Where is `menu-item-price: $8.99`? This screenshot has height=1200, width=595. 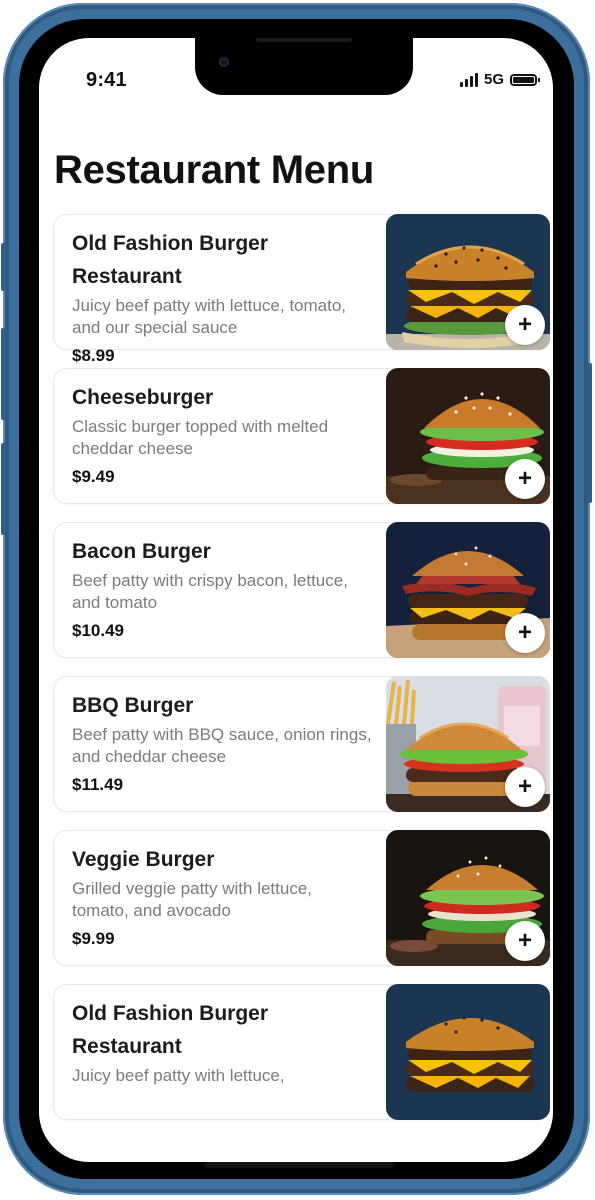 menu-item-price: $8.99 is located at coordinates (93, 355).